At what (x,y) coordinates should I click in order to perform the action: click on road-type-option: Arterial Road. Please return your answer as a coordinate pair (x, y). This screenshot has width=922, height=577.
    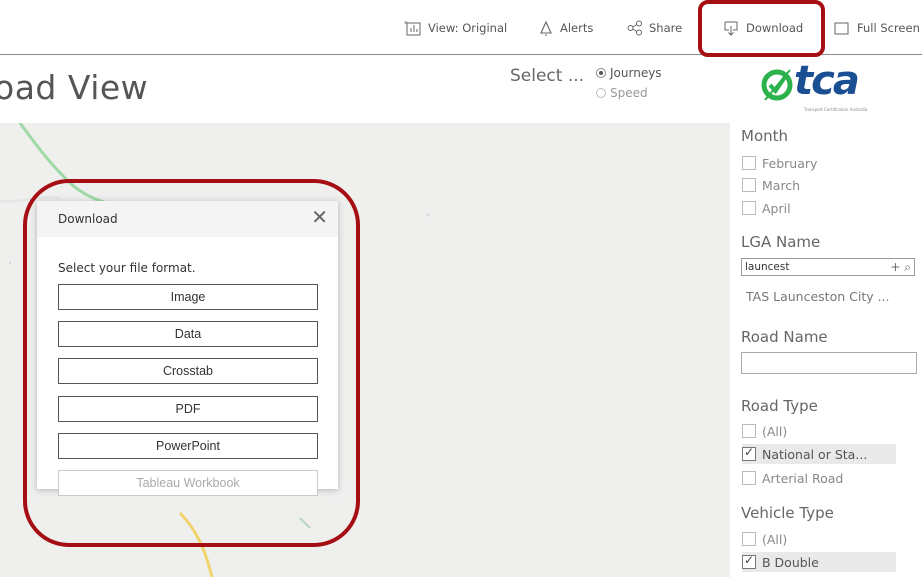
    Looking at the image, I should click on (792, 478).